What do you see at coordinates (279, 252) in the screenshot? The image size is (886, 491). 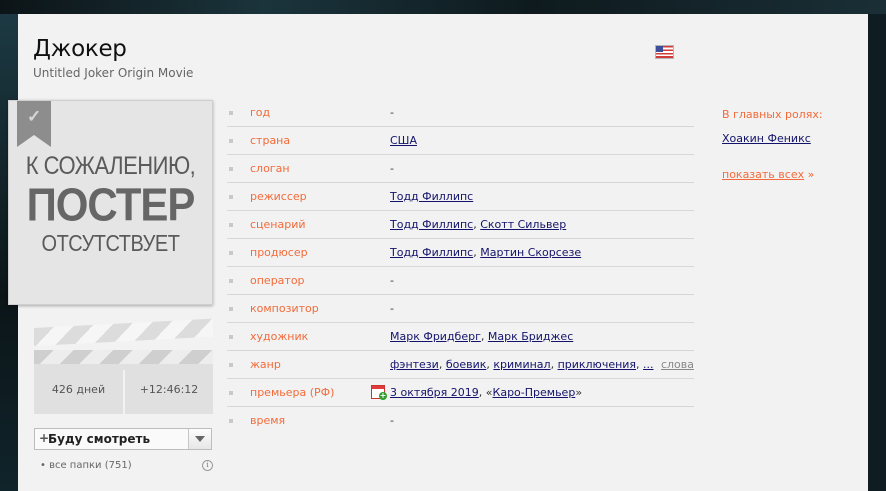 I see `info-key: продюсер` at bounding box center [279, 252].